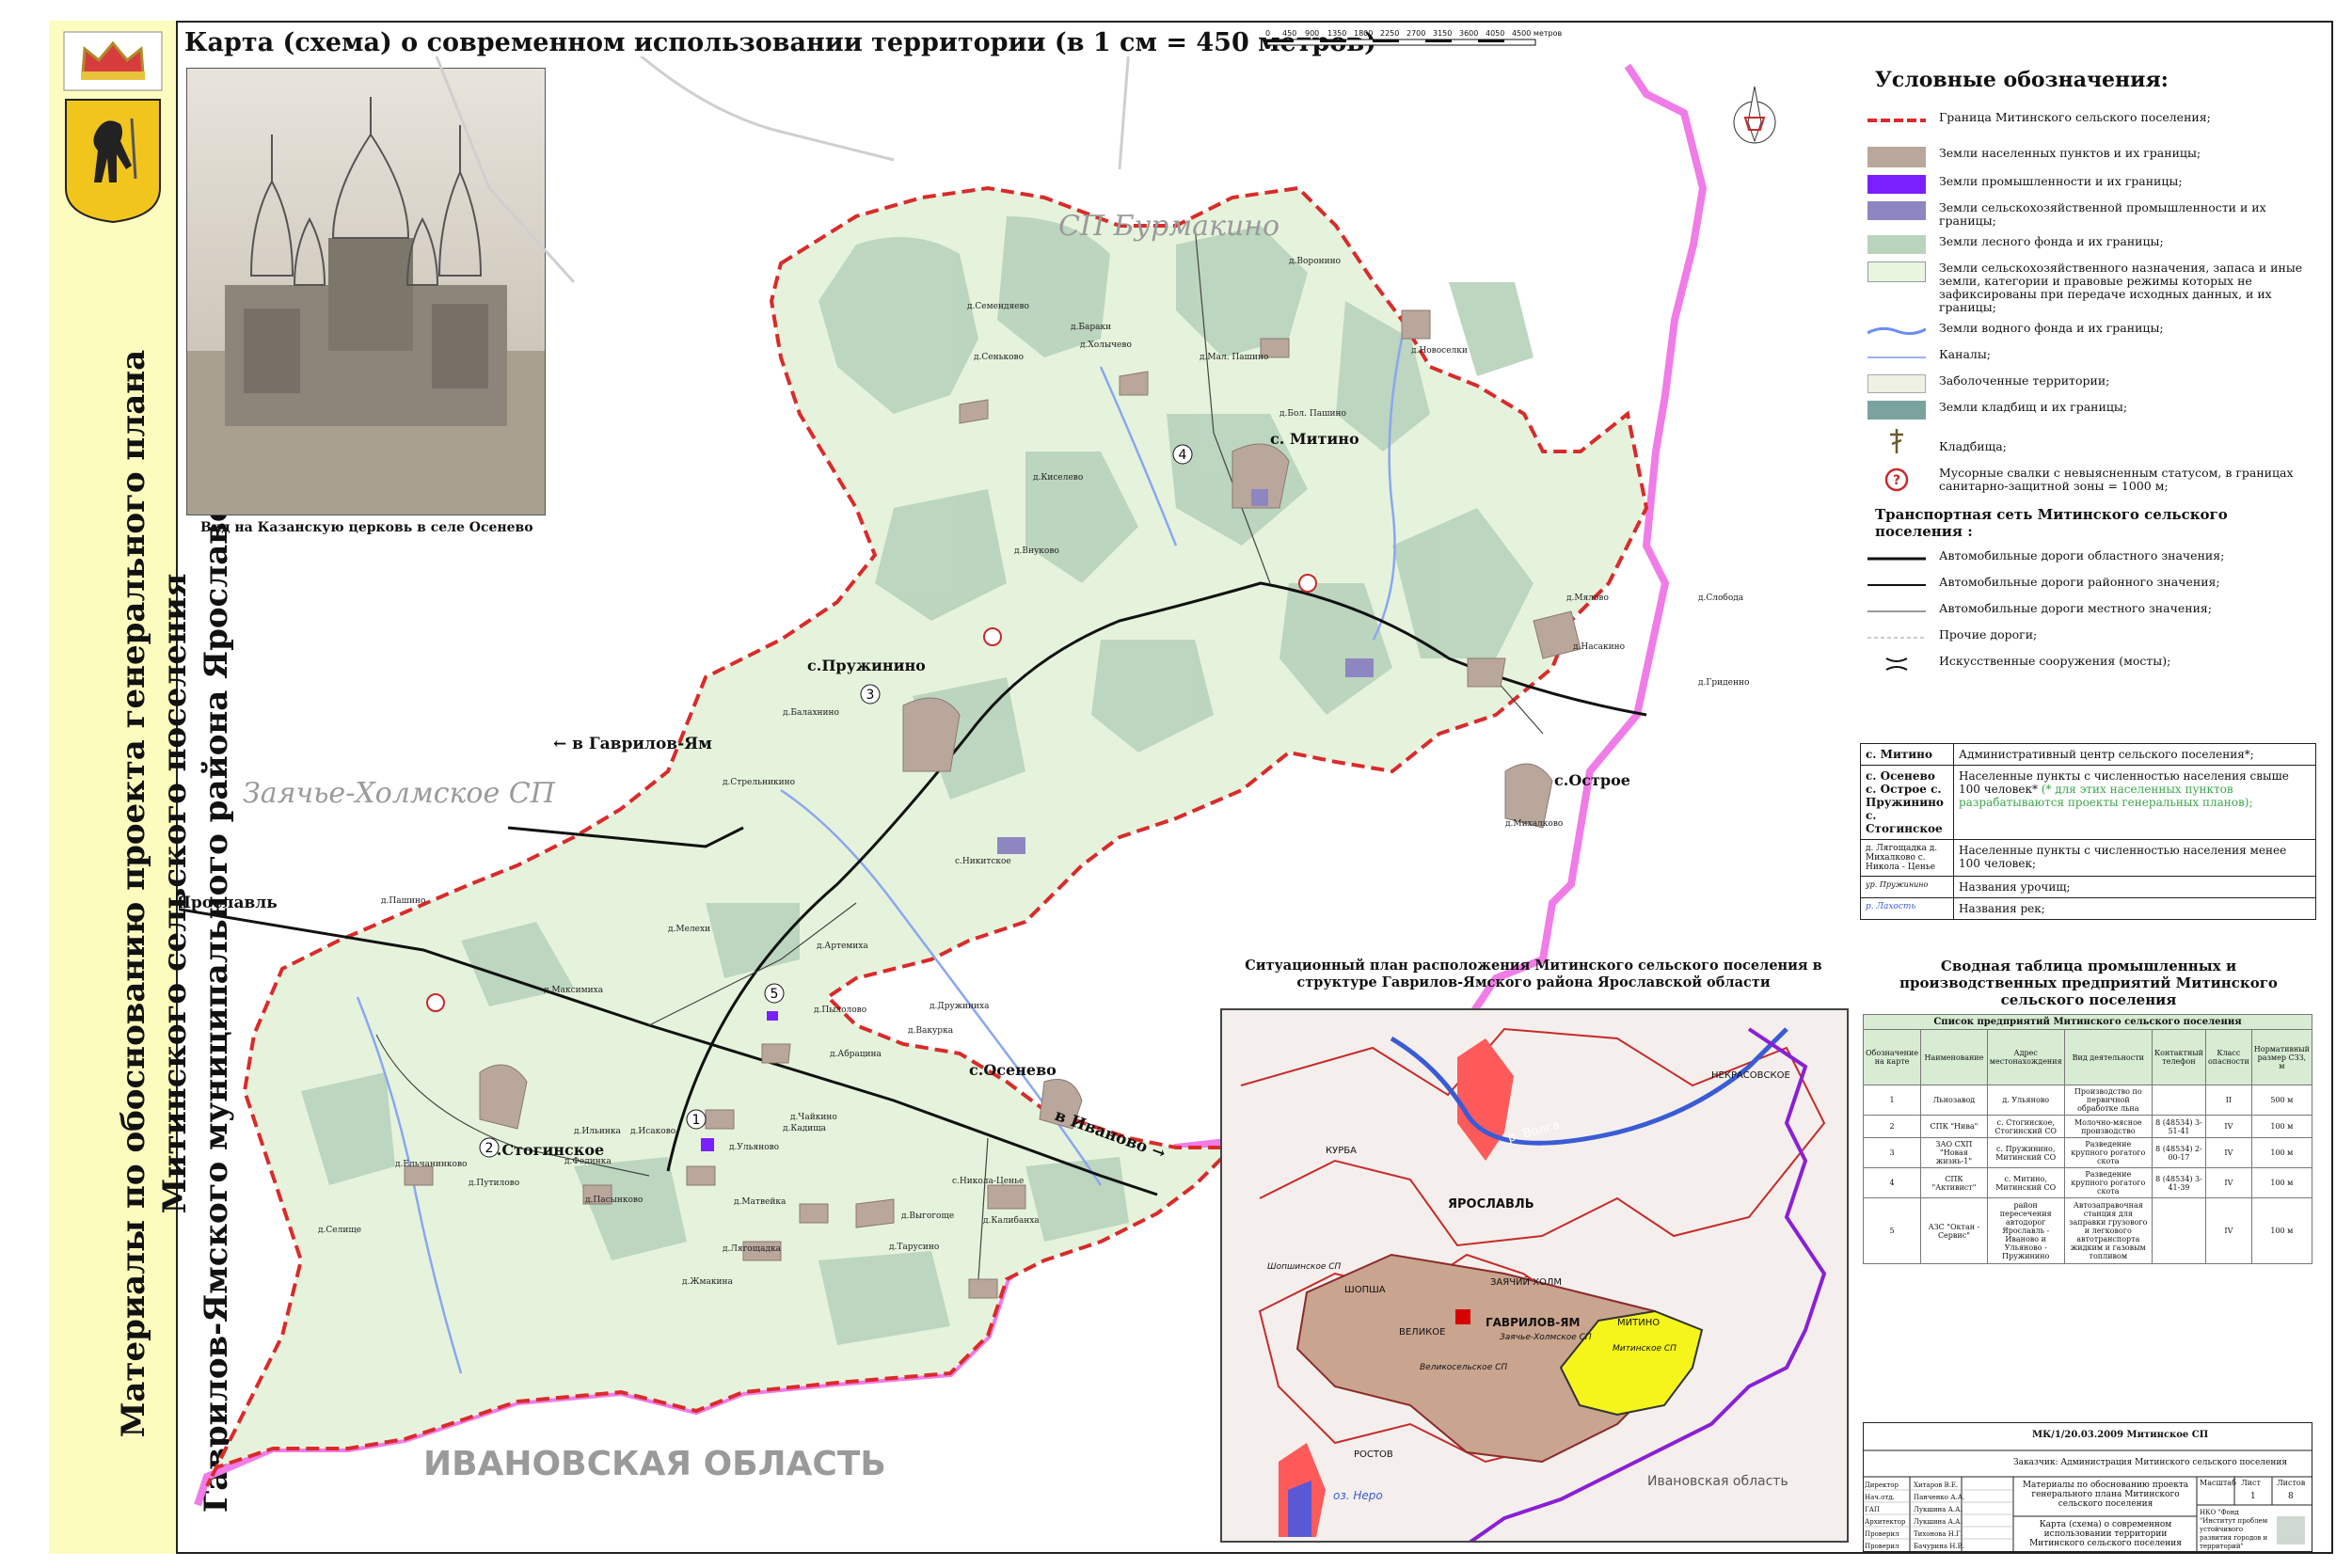 The height and width of the screenshot is (1568, 2352). I want to click on village-label: д.Пашино, so click(403, 901).